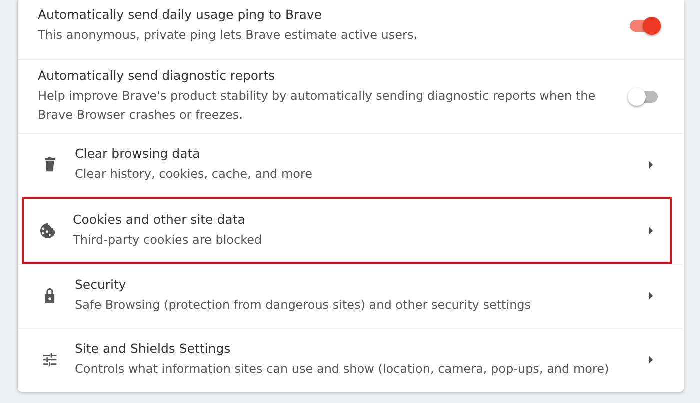 The height and width of the screenshot is (403, 700). What do you see at coordinates (228, 35) in the screenshot?
I see `setting-description: This anonymous, private ping lets Brave estimate active users.` at bounding box center [228, 35].